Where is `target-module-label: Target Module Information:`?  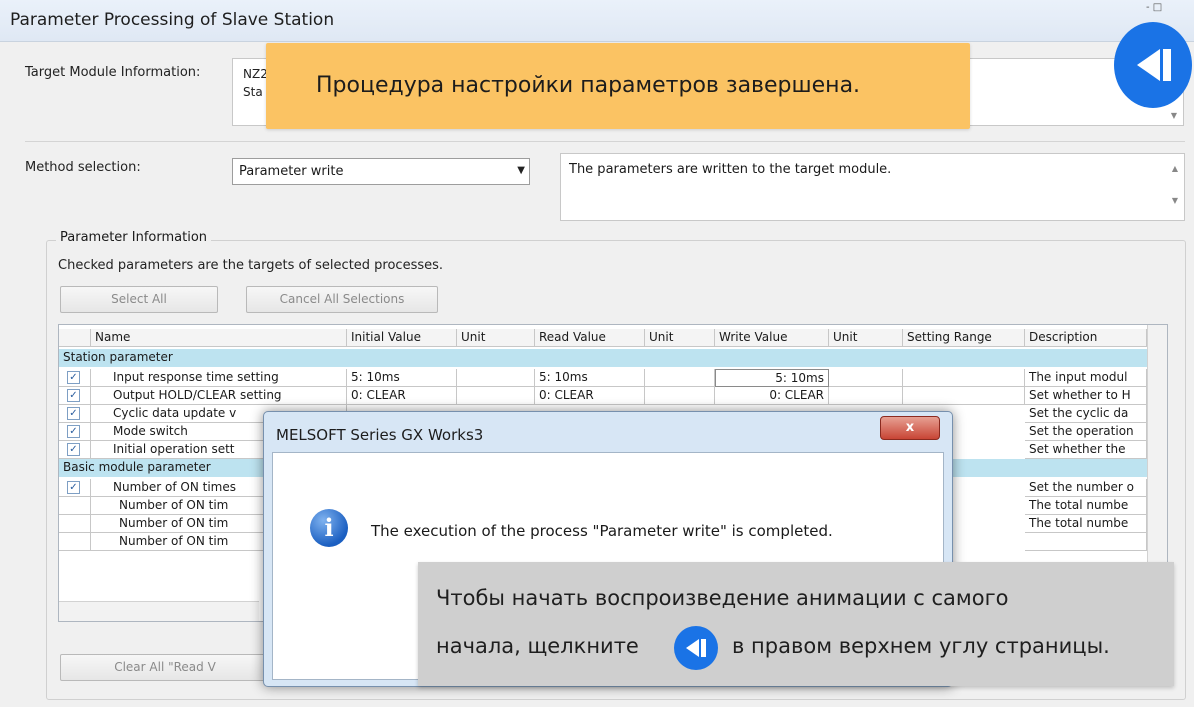
target-module-label: Target Module Information: is located at coordinates (113, 72).